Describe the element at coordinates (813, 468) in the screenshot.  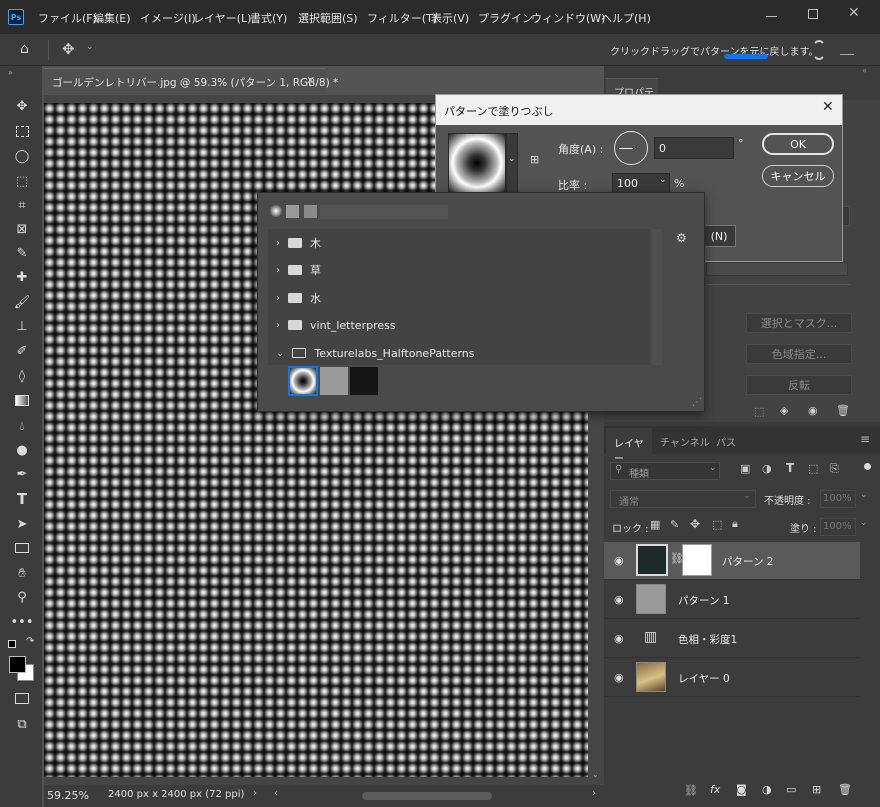
I see `filter-shape-icon: ⬚` at that location.